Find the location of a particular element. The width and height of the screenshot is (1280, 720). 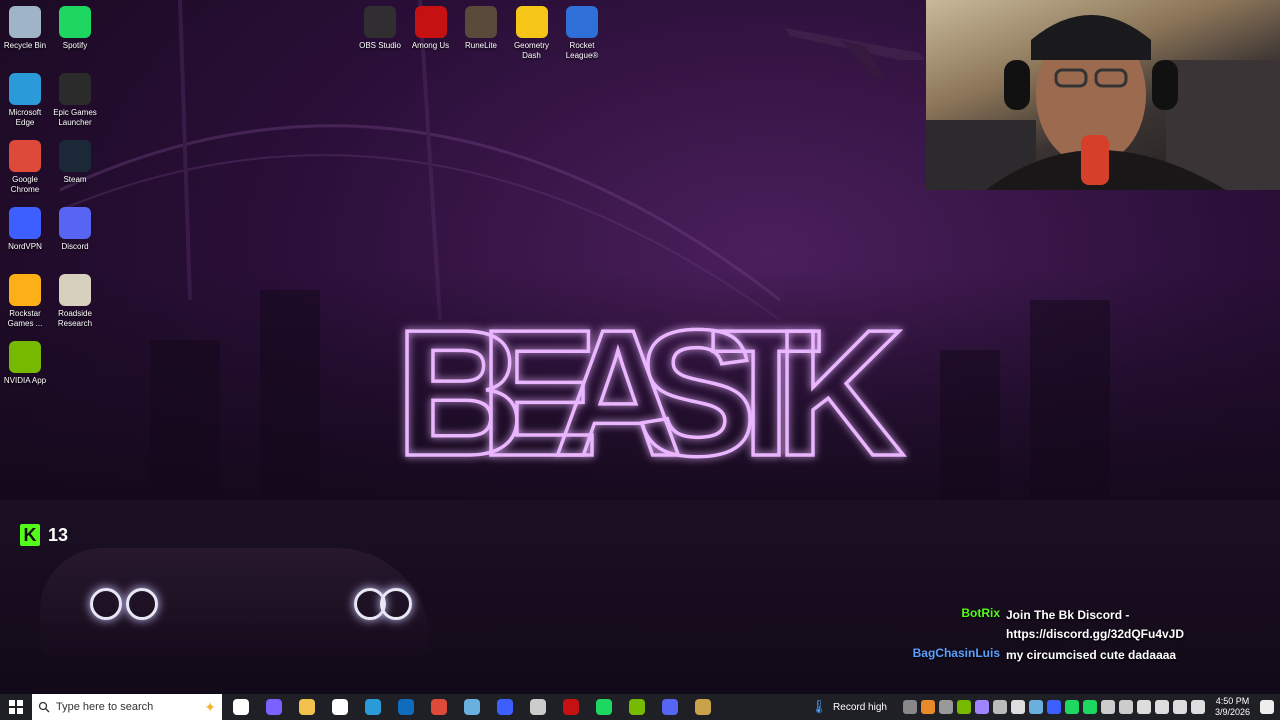

taskbar-apps is located at coordinates (471, 707).